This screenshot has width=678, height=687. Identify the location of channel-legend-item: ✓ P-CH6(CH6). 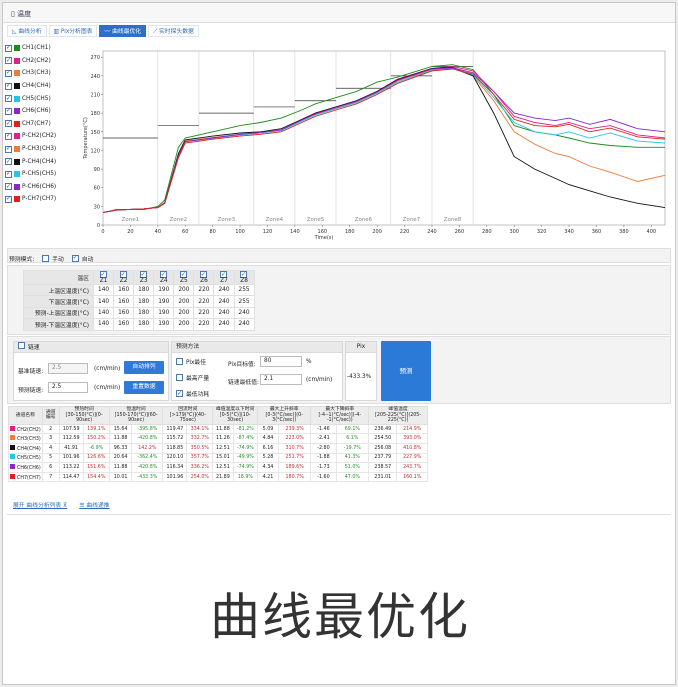
(41, 187).